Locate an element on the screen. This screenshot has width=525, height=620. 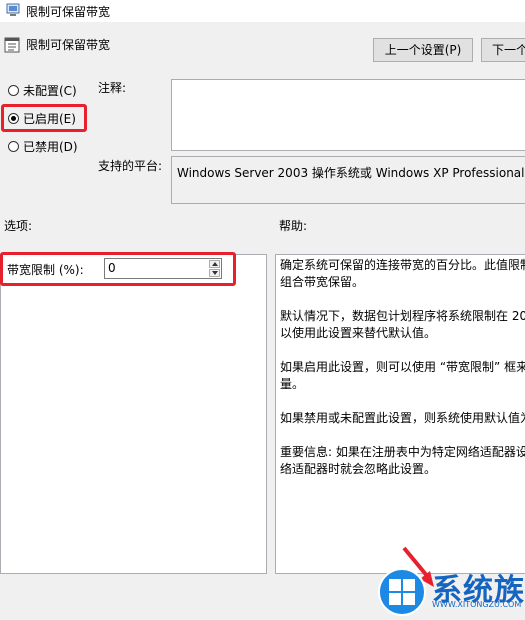
options-label: 选项: is located at coordinates (18, 226).